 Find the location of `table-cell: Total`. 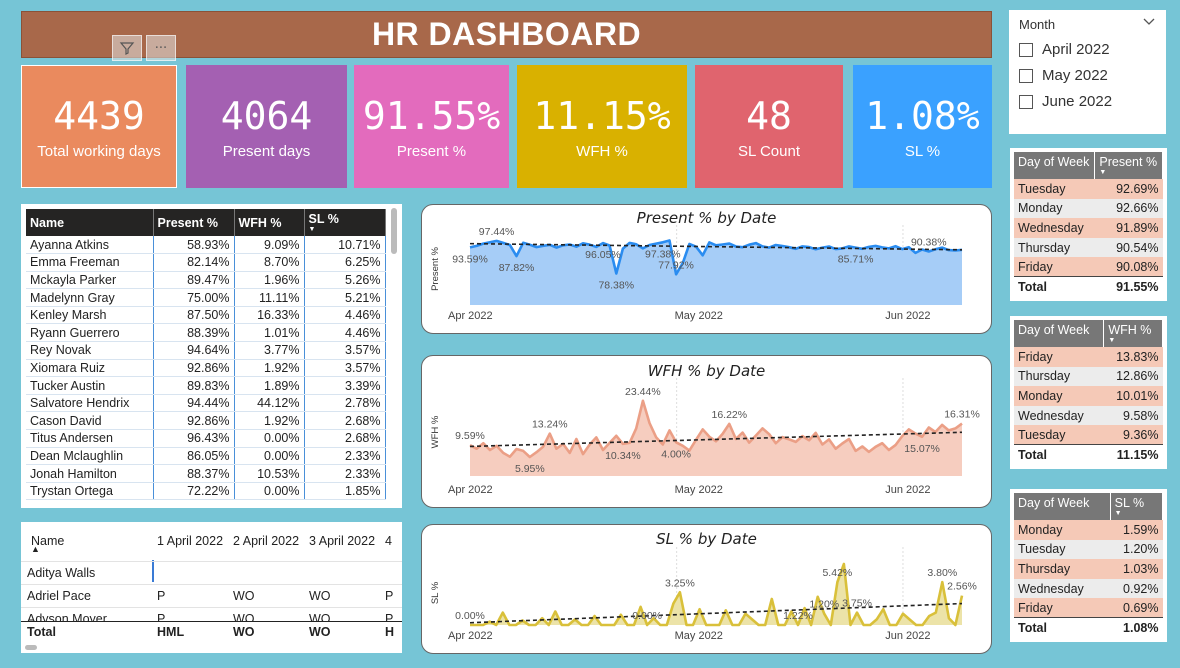

table-cell: Total is located at coordinates (1062, 627).